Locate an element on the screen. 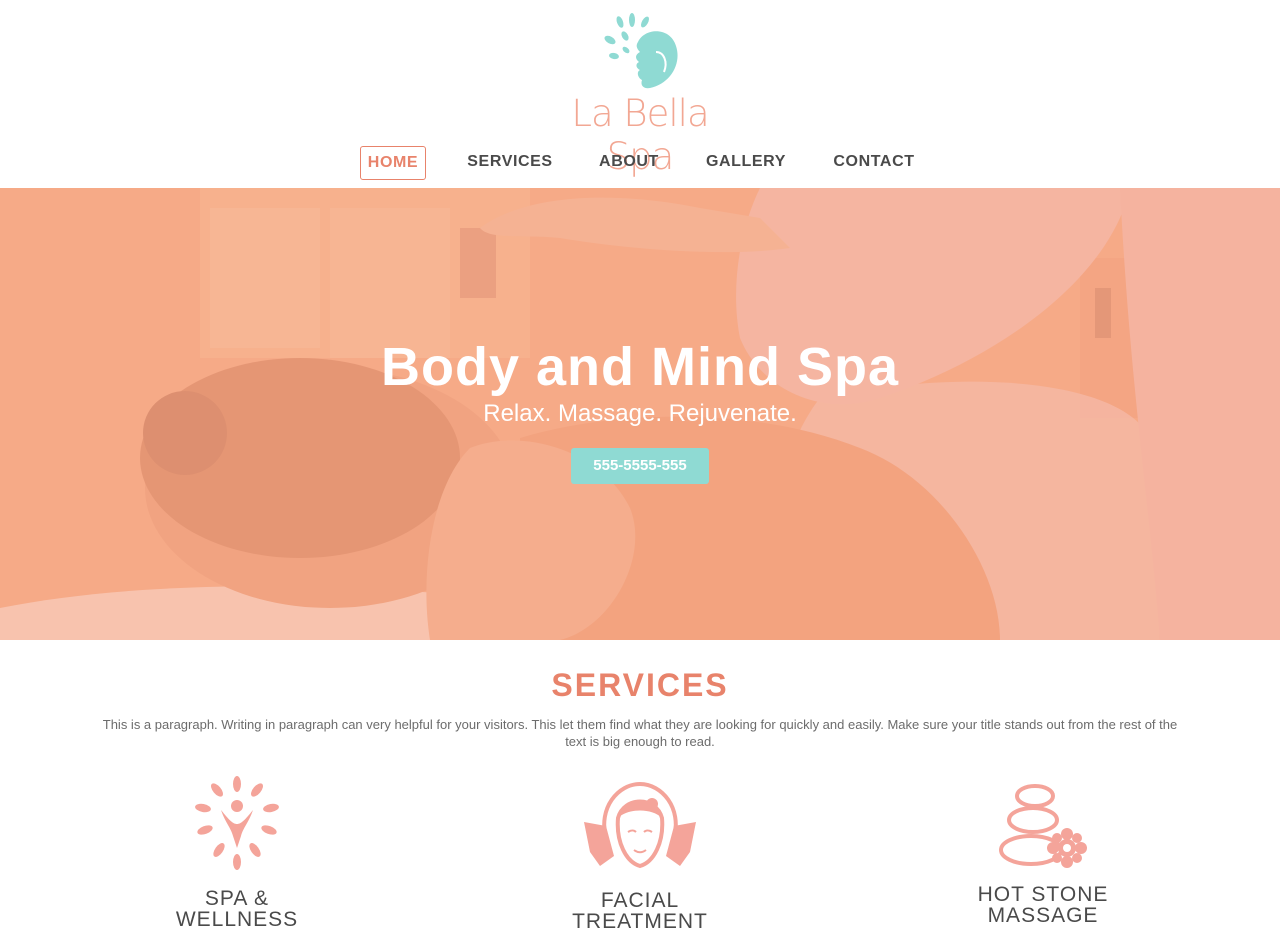 Image resolution: width=1280 pixels, height=942 pixels. hot-stones-icon is located at coordinates (1043, 826).